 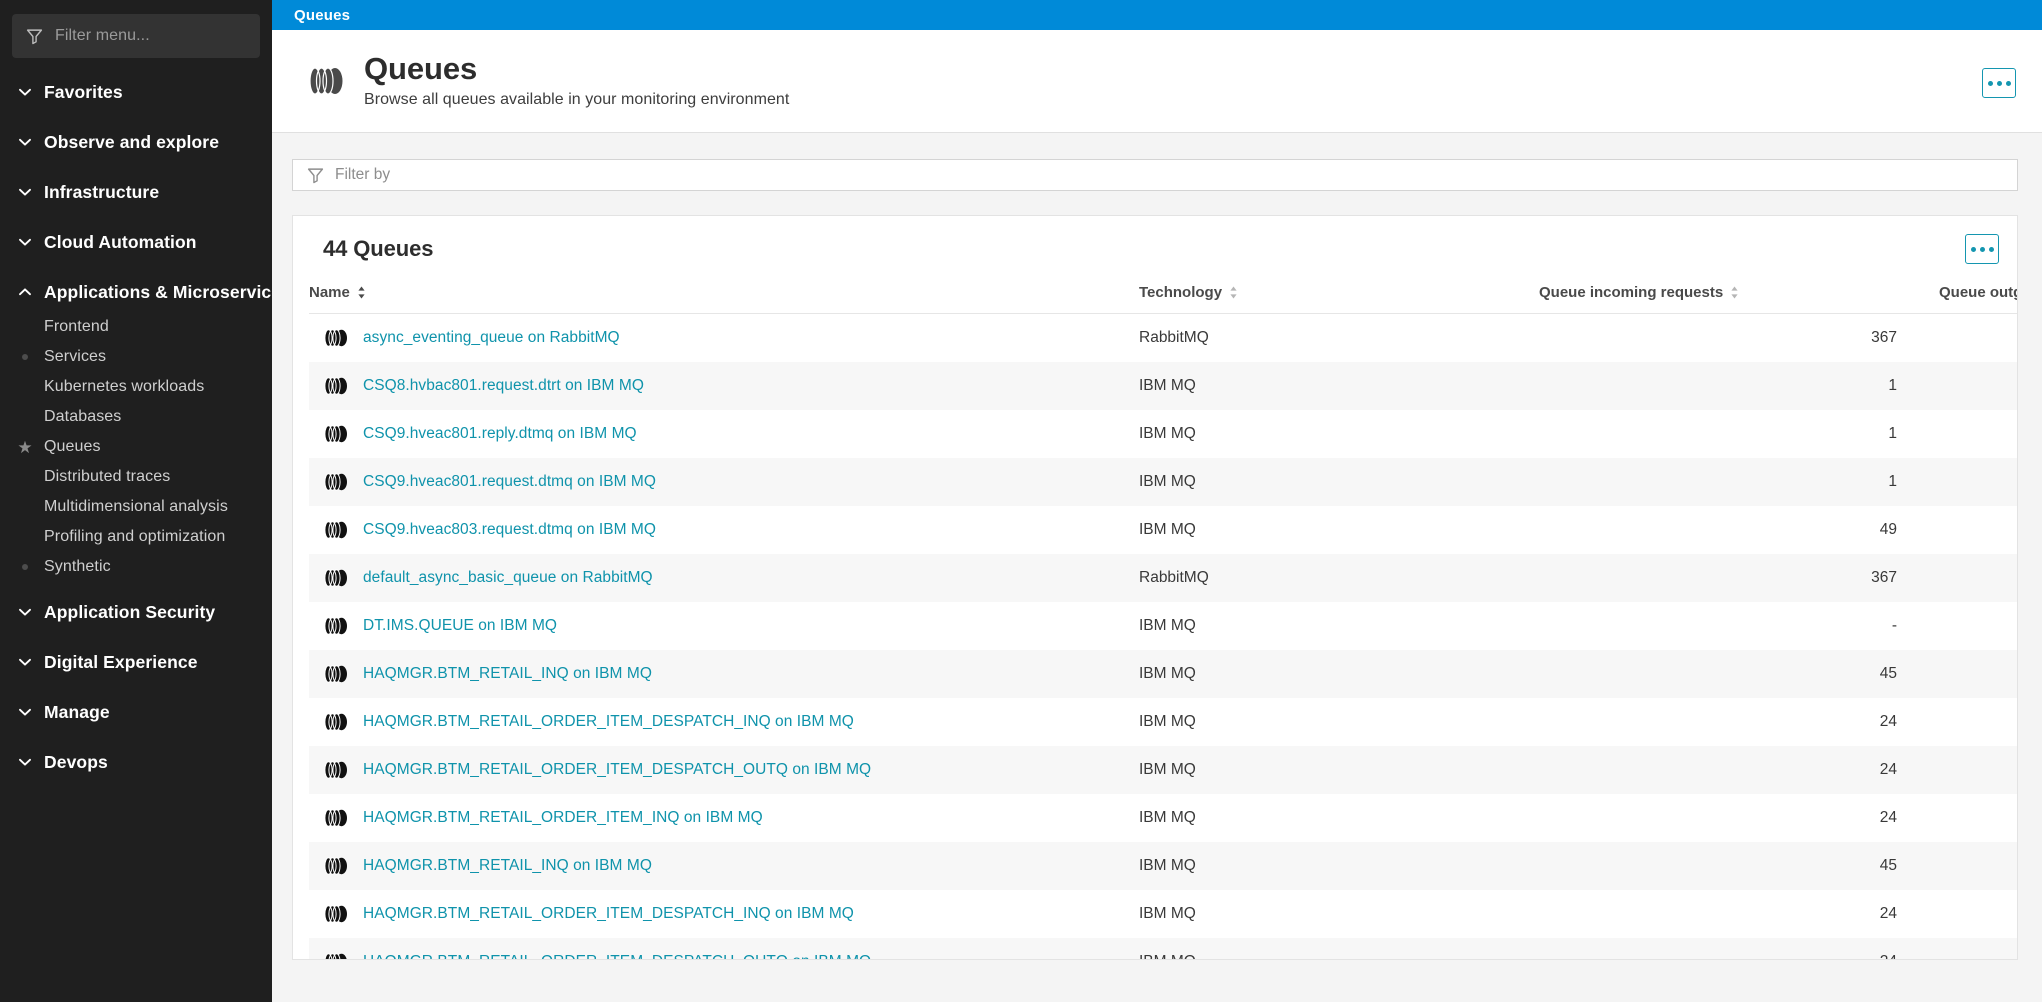 I want to click on name-cell-wrapper: async_eventing_queue on RabbitMQ, so click(x=731, y=338).